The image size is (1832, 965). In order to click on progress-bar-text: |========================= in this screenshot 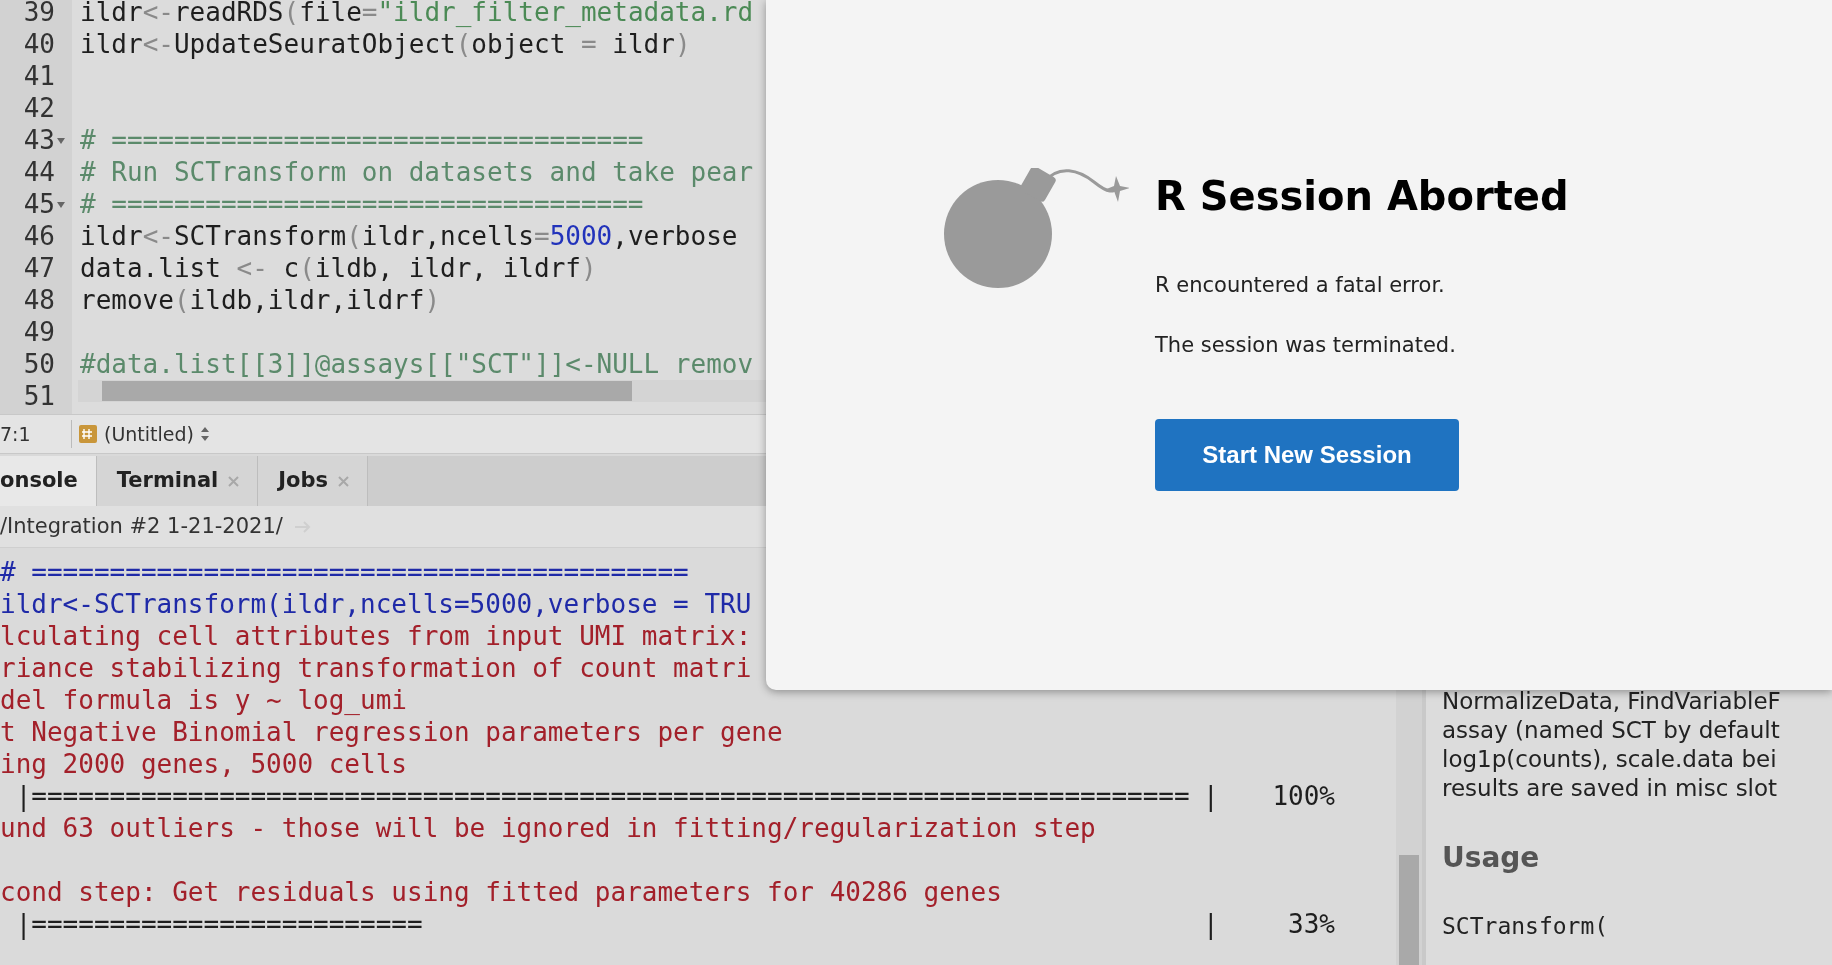, I will do `click(219, 924)`.